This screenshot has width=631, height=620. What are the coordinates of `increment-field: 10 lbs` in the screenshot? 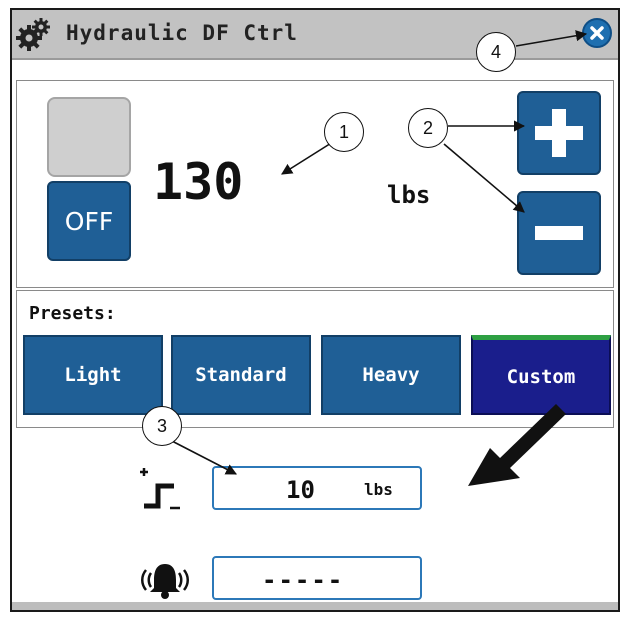 It's located at (317, 488).